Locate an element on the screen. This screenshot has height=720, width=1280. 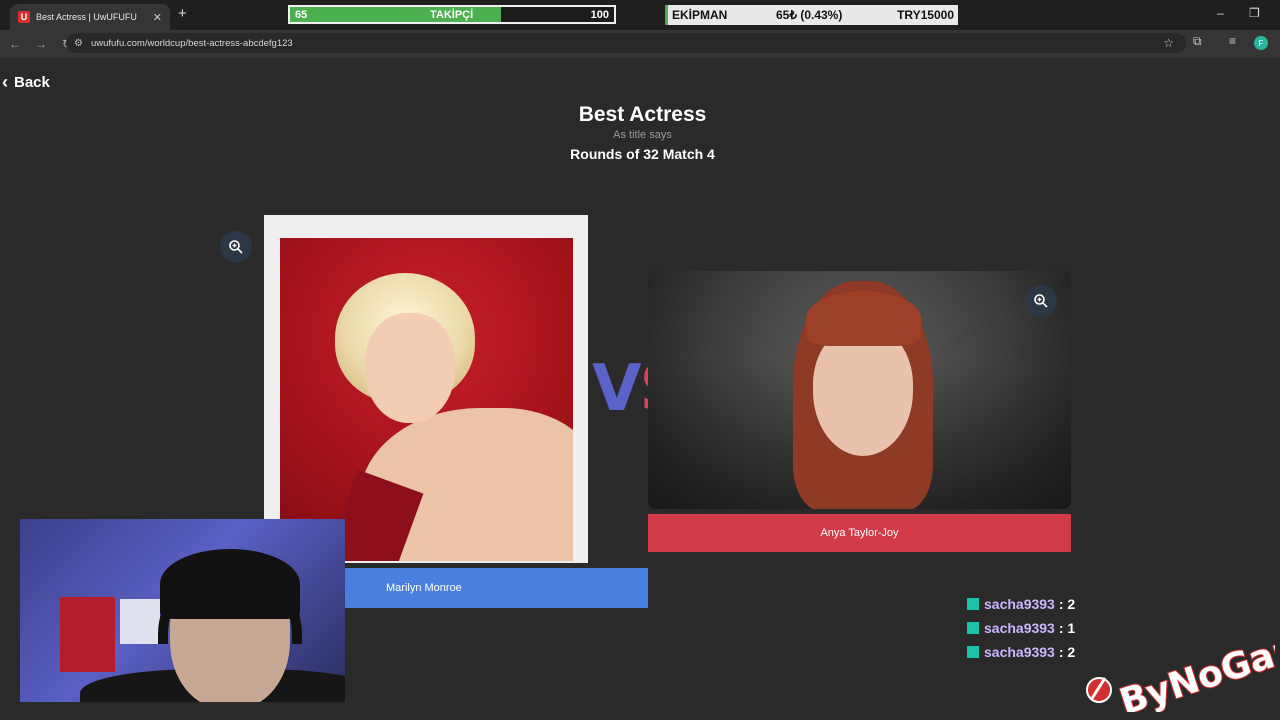
profile-avatar: F is located at coordinates (1261, 43).